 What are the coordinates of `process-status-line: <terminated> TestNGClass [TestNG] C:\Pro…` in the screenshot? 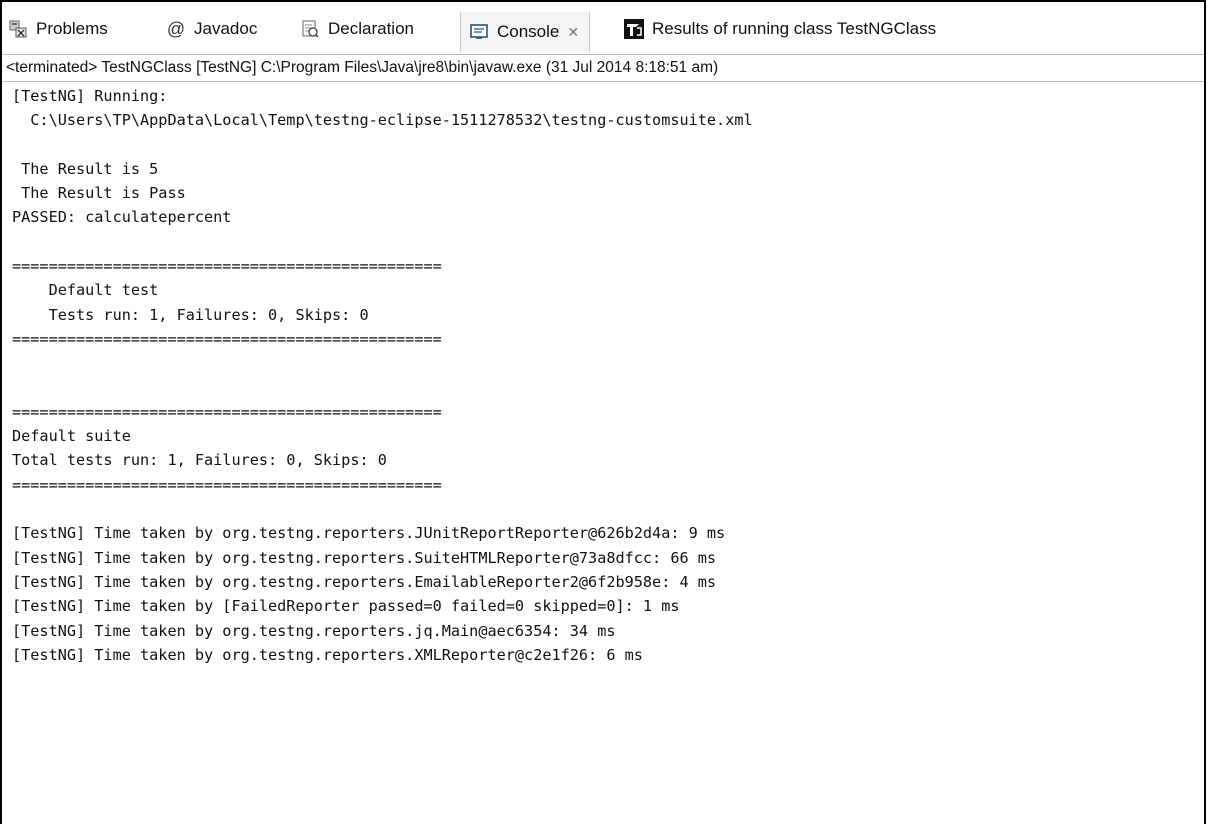 It's located at (603, 68).